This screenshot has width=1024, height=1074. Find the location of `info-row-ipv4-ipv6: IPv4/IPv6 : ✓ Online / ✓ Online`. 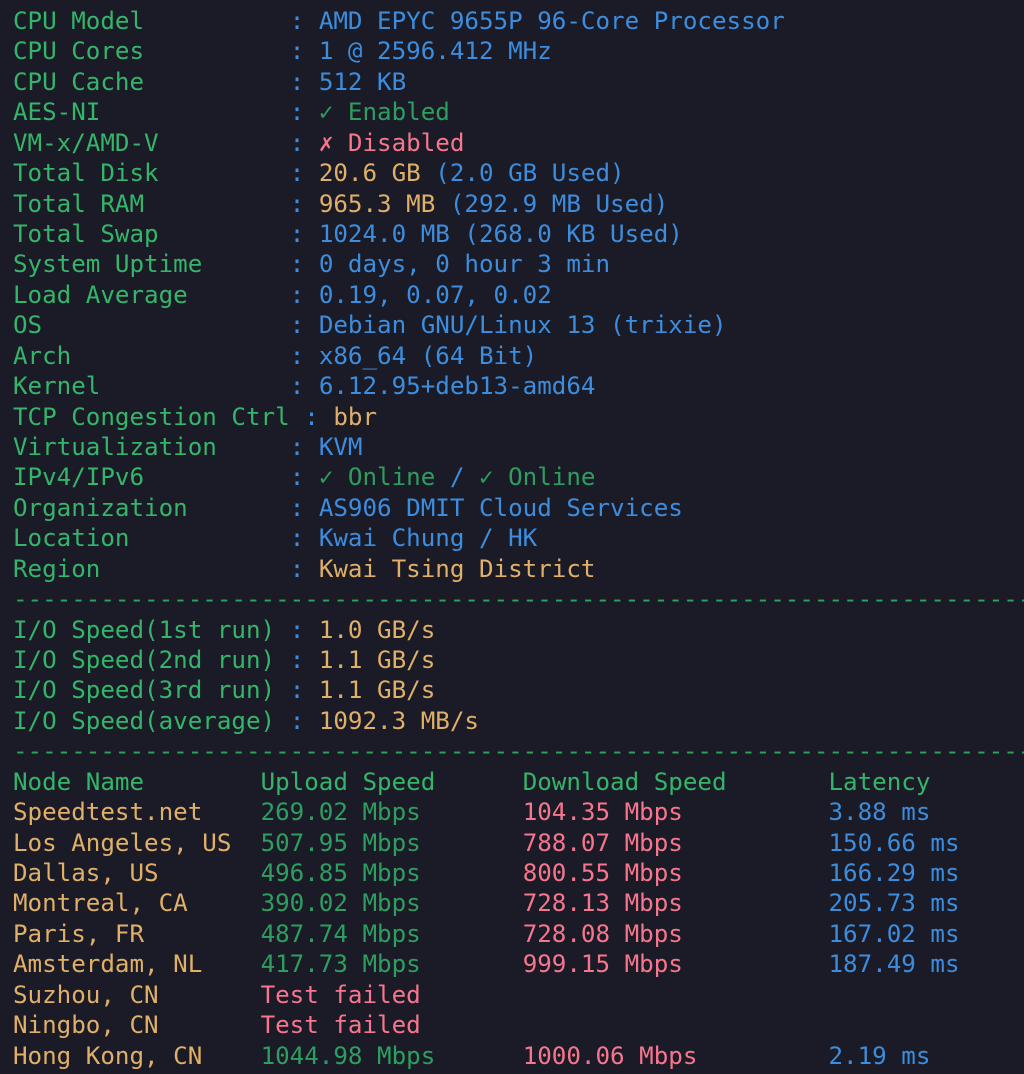

info-row-ipv4-ipv6: IPv4/IPv6 : ✓ Online / ✓ Online is located at coordinates (304, 477).